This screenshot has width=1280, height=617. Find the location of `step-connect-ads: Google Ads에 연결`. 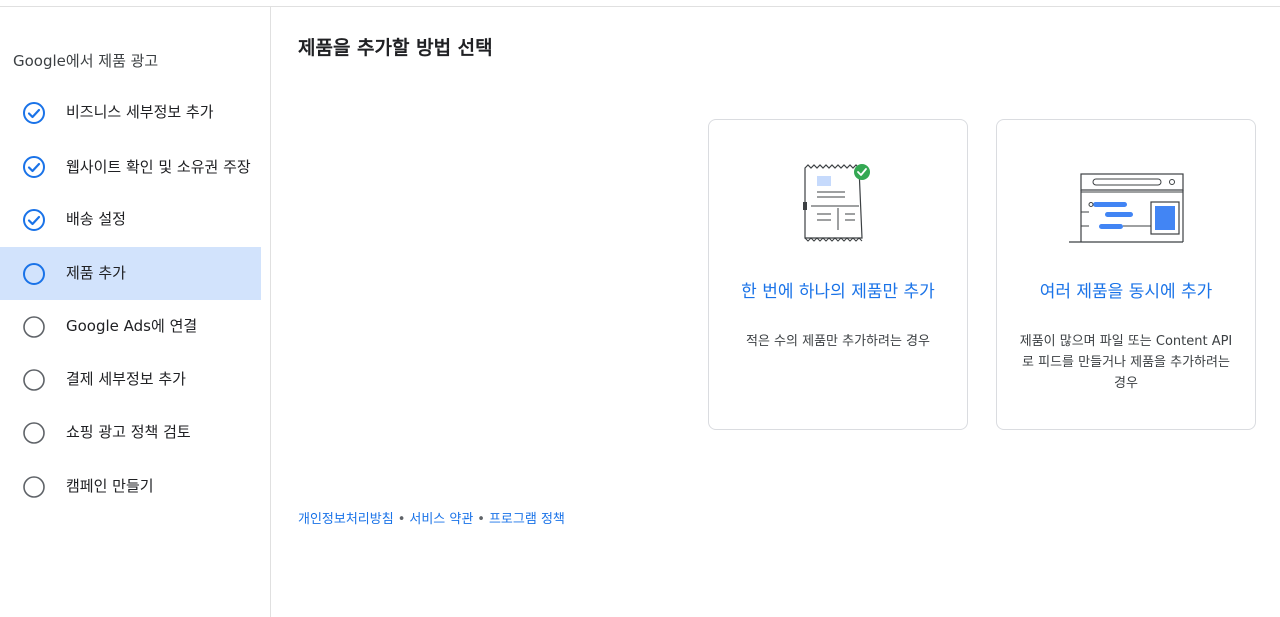

step-connect-ads: Google Ads에 연결 is located at coordinates (130, 326).